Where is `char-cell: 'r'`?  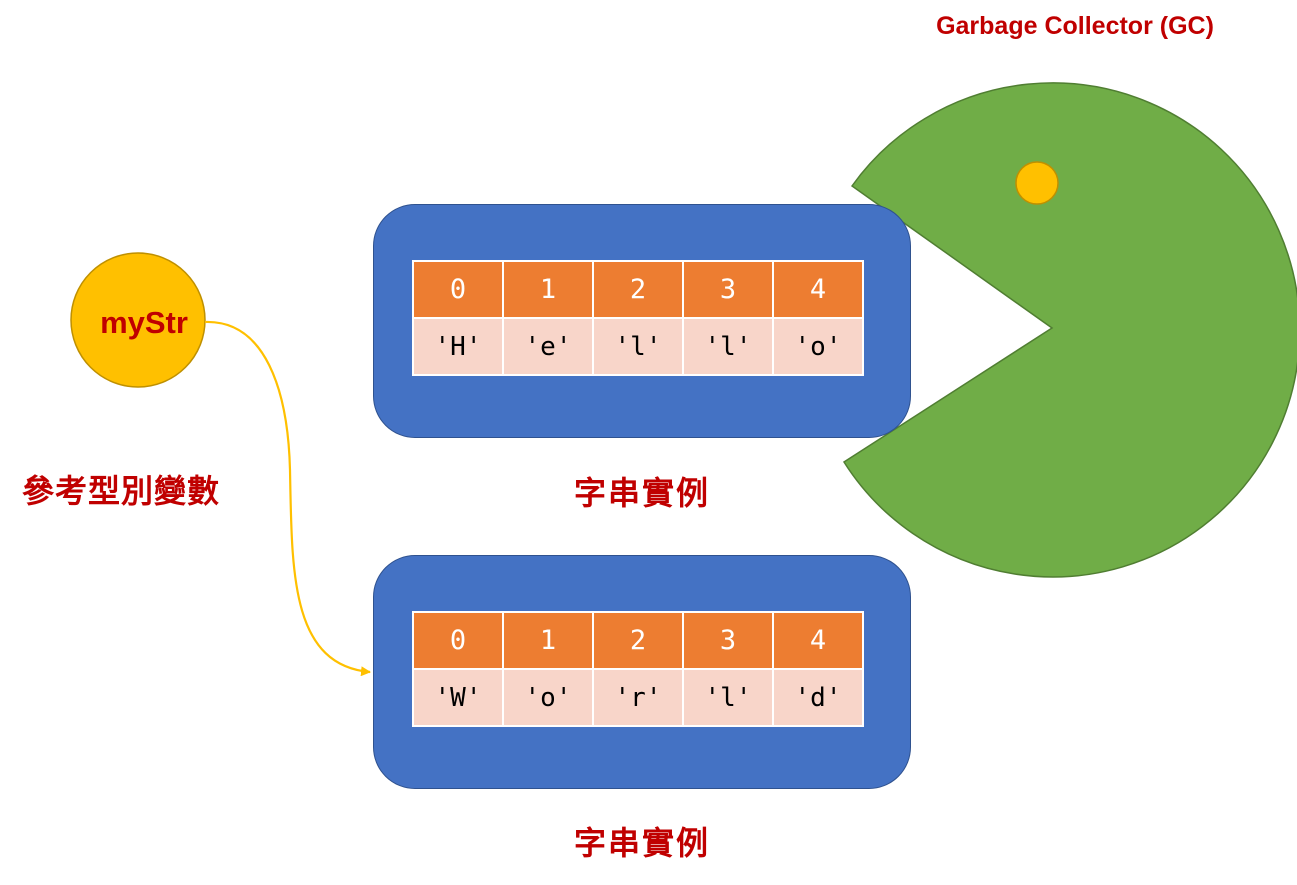 char-cell: 'r' is located at coordinates (638, 697).